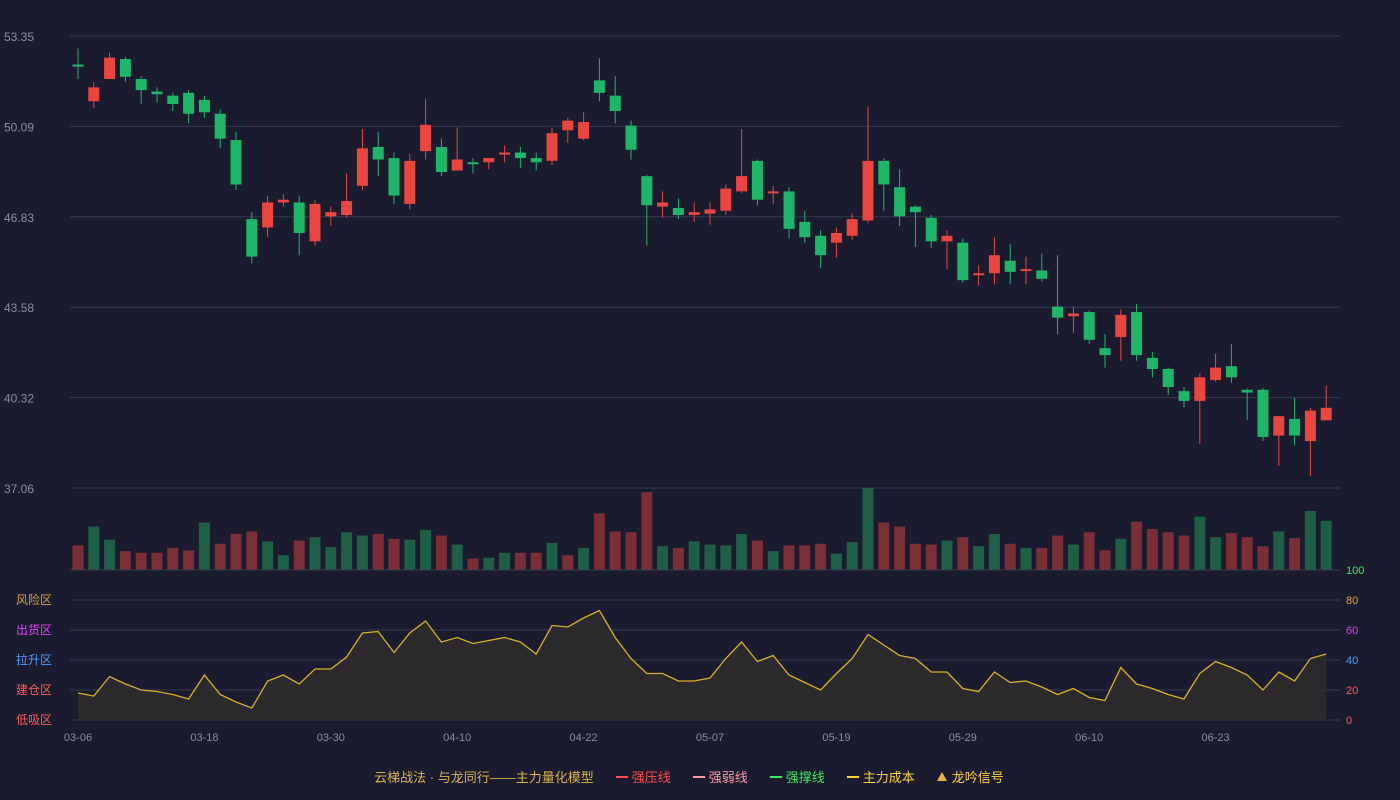 The image size is (1400, 800). Describe the element at coordinates (805, 777) in the screenshot. I see `legend-label: 强撑线` at that location.